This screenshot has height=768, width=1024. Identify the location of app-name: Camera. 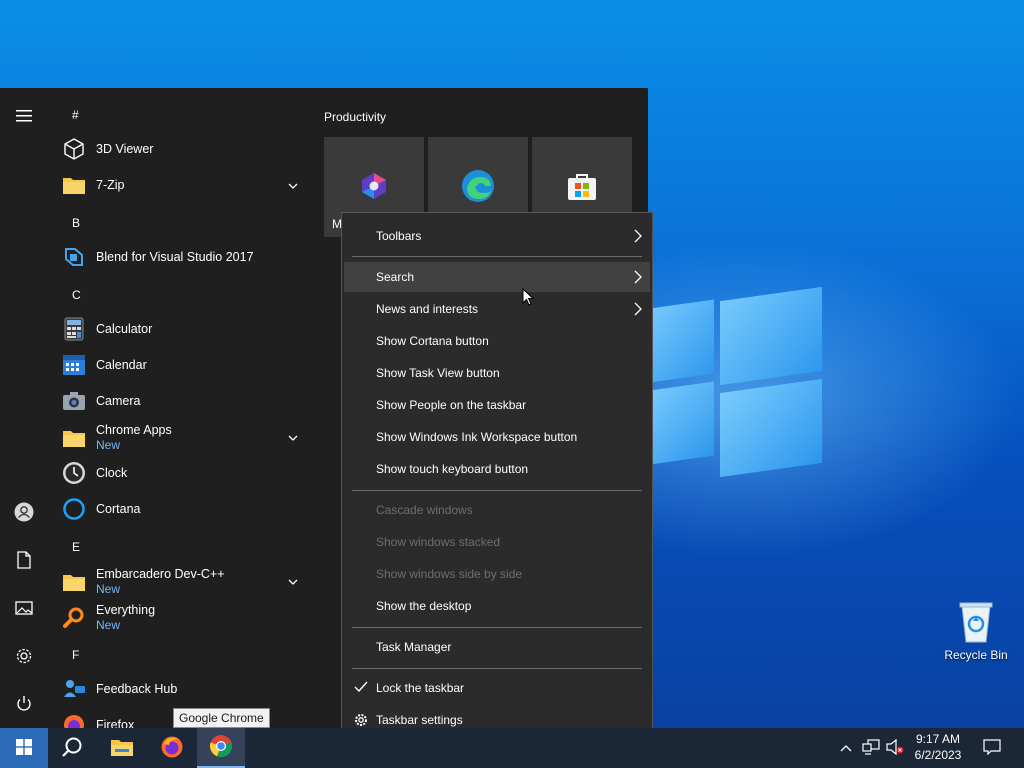
(118, 400).